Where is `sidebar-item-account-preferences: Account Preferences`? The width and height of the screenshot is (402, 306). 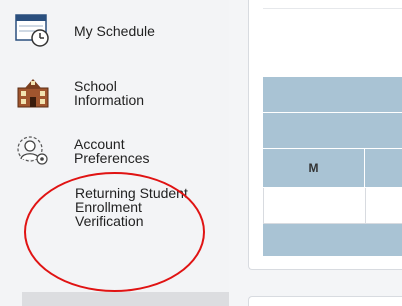 sidebar-item-account-preferences: Account Preferences is located at coordinates (94, 151).